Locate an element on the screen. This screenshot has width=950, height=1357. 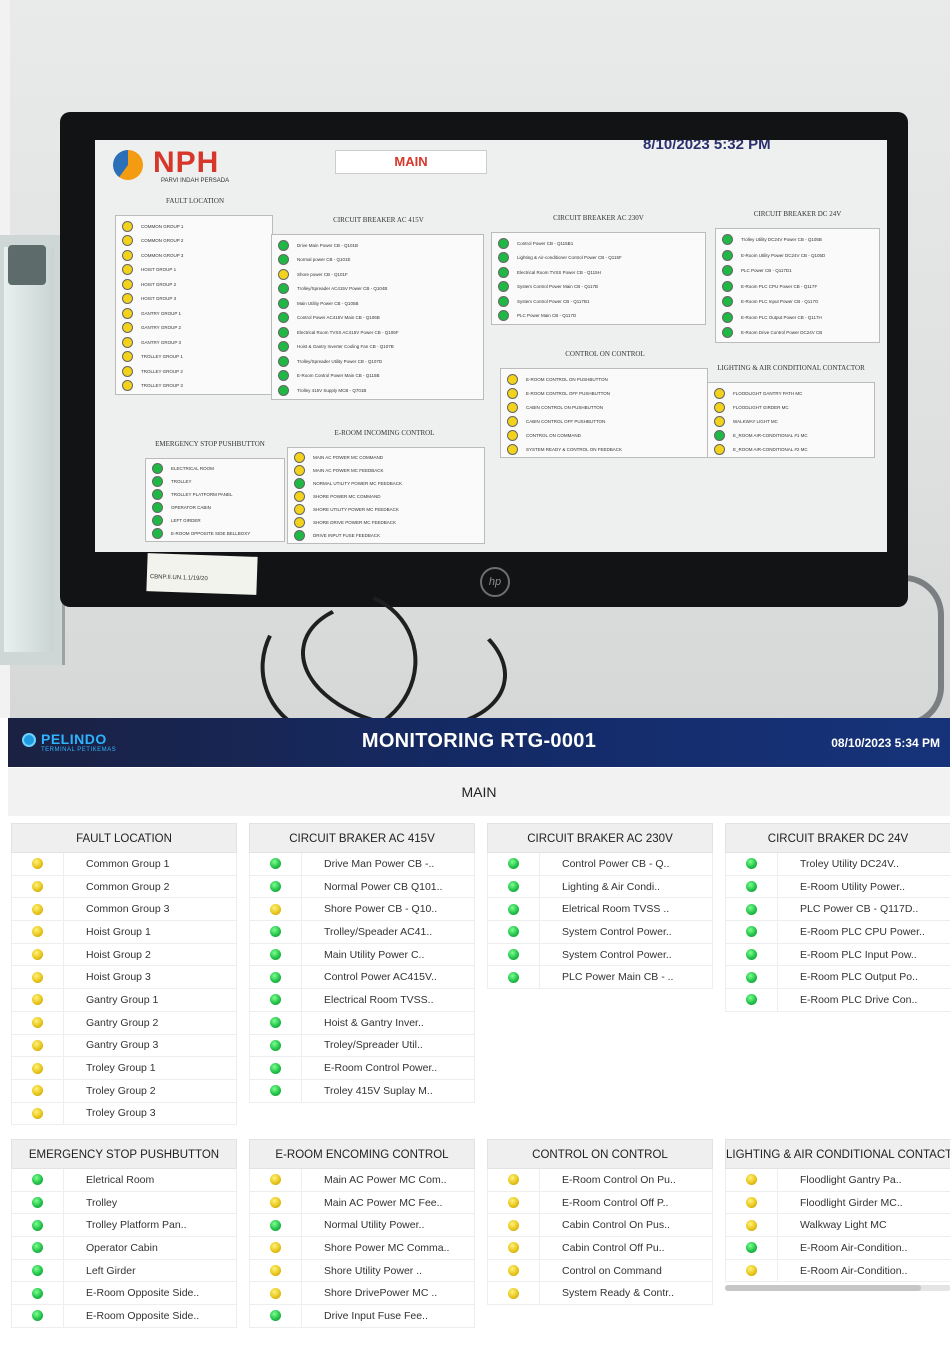
status-row: E-Room Control Power.. is located at coordinates (362, 1068).